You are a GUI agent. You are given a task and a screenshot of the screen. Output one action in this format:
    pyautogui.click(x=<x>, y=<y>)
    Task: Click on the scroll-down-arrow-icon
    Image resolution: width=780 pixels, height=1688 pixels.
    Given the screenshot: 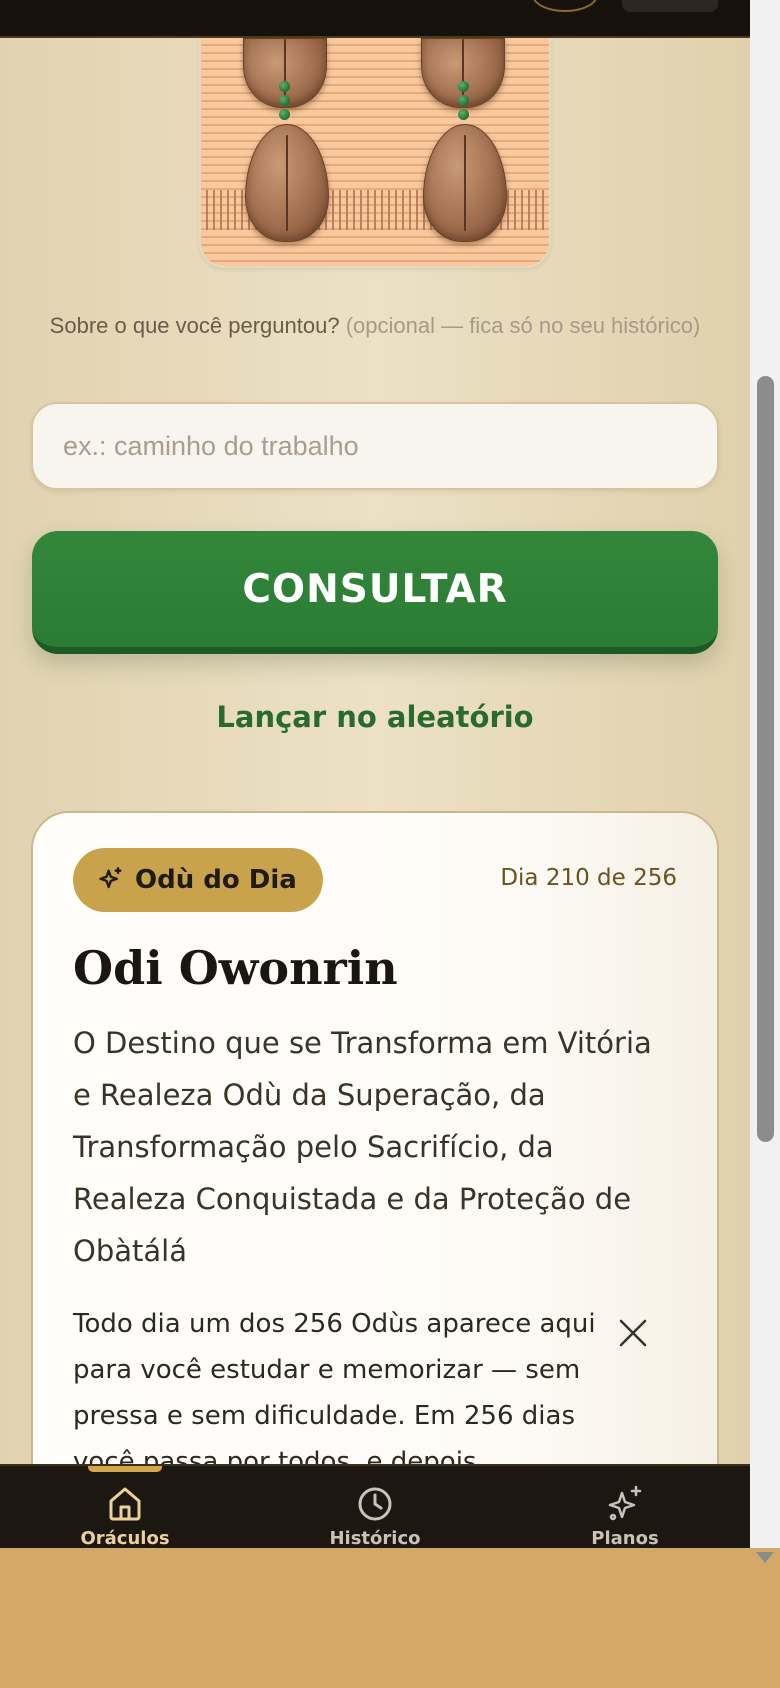 What is the action you would take?
    pyautogui.click(x=765, y=1557)
    